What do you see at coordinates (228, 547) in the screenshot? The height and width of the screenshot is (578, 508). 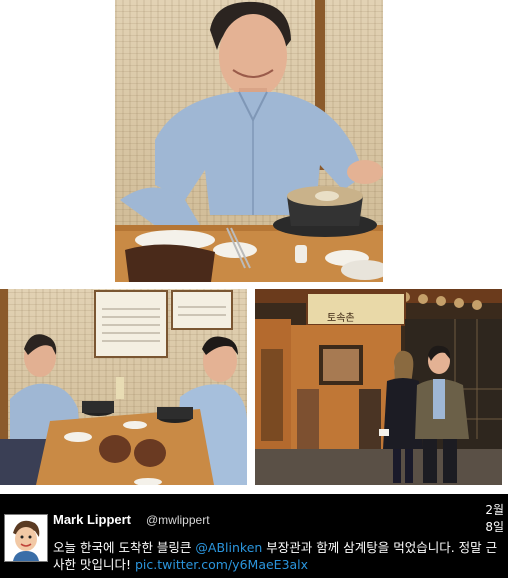 I see `mention-link: @ABlinken` at bounding box center [228, 547].